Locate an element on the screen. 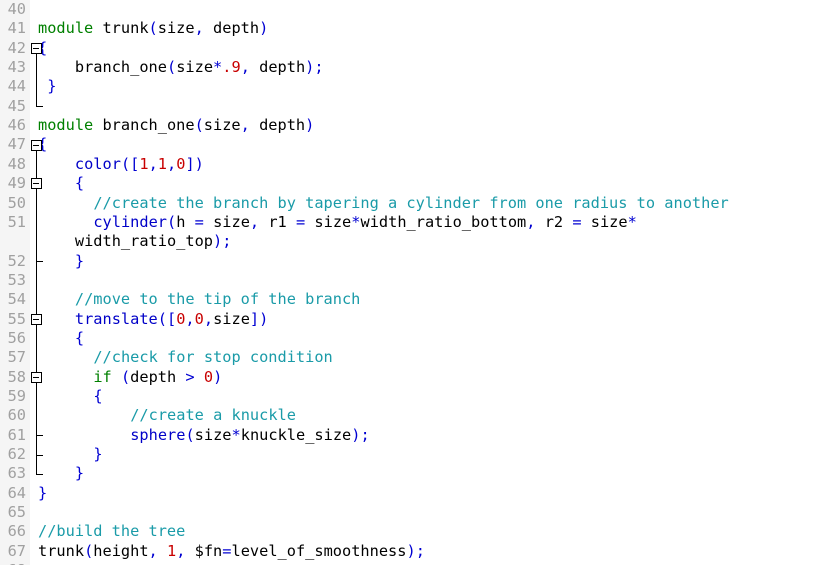 Image resolution: width=832 pixels, height=565 pixels. line-number: 57 is located at coordinates (16, 357).